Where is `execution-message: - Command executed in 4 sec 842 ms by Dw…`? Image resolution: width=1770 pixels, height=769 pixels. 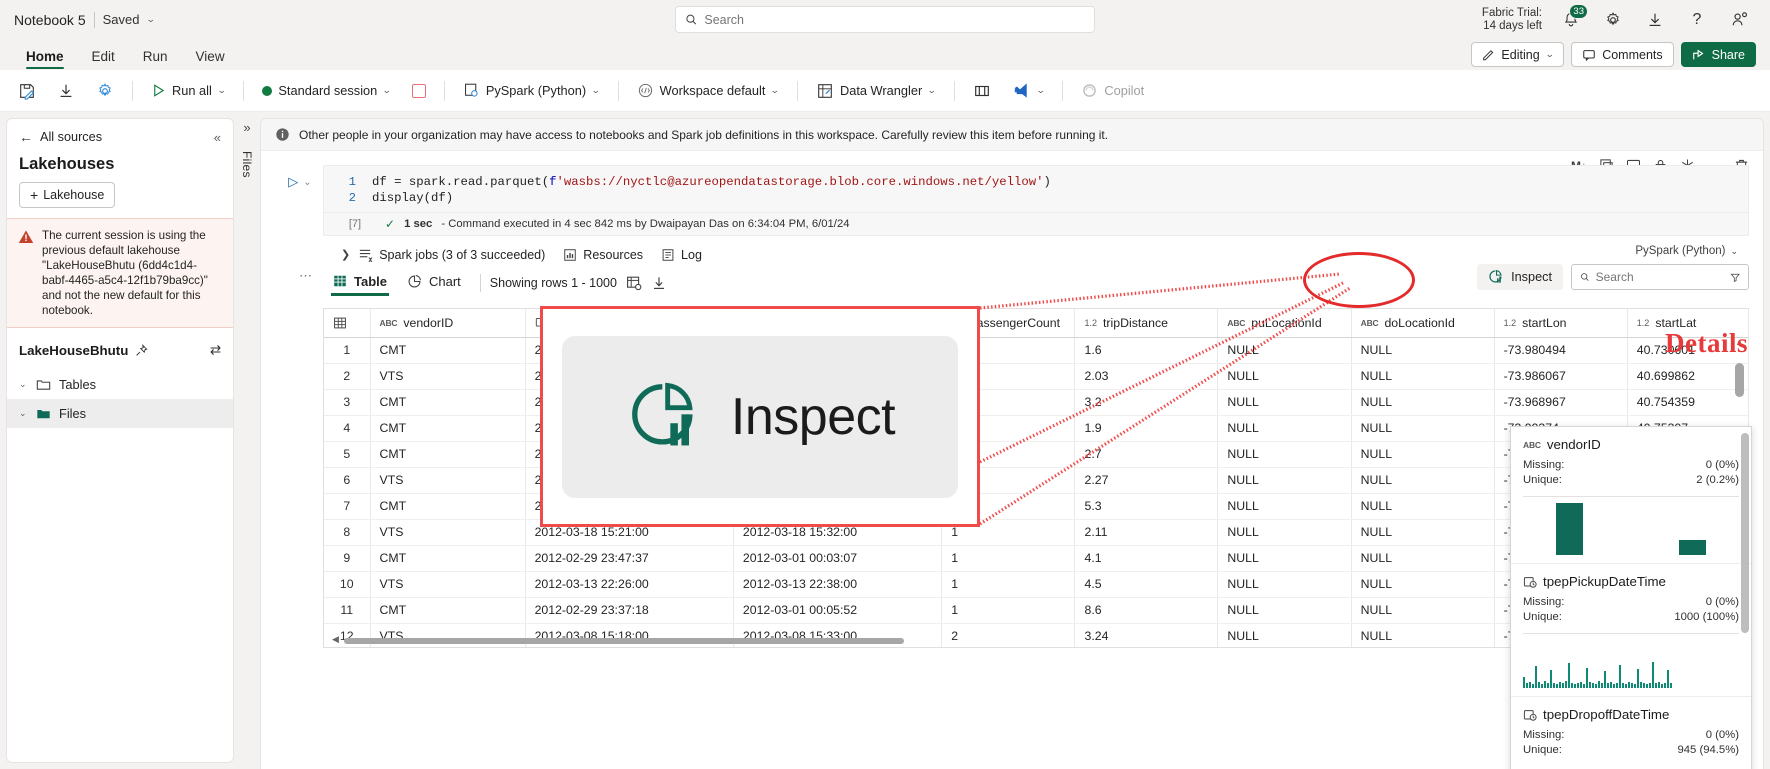
execution-message: - Command executed in 4 sec 842 ms by Dw… is located at coordinates (645, 224).